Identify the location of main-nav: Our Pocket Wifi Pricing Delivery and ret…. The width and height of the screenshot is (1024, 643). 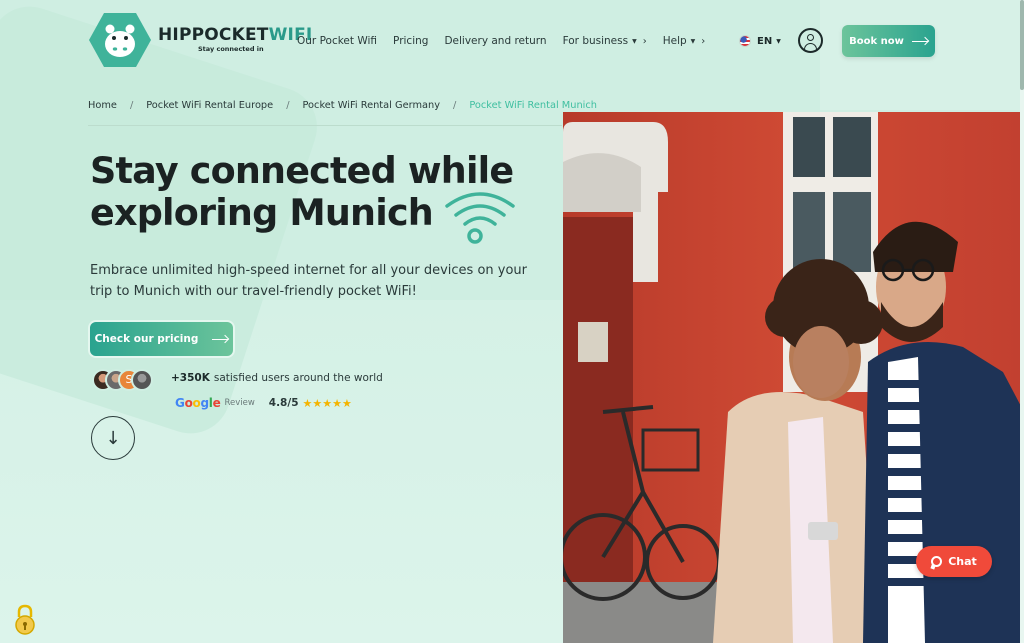
(501, 41).